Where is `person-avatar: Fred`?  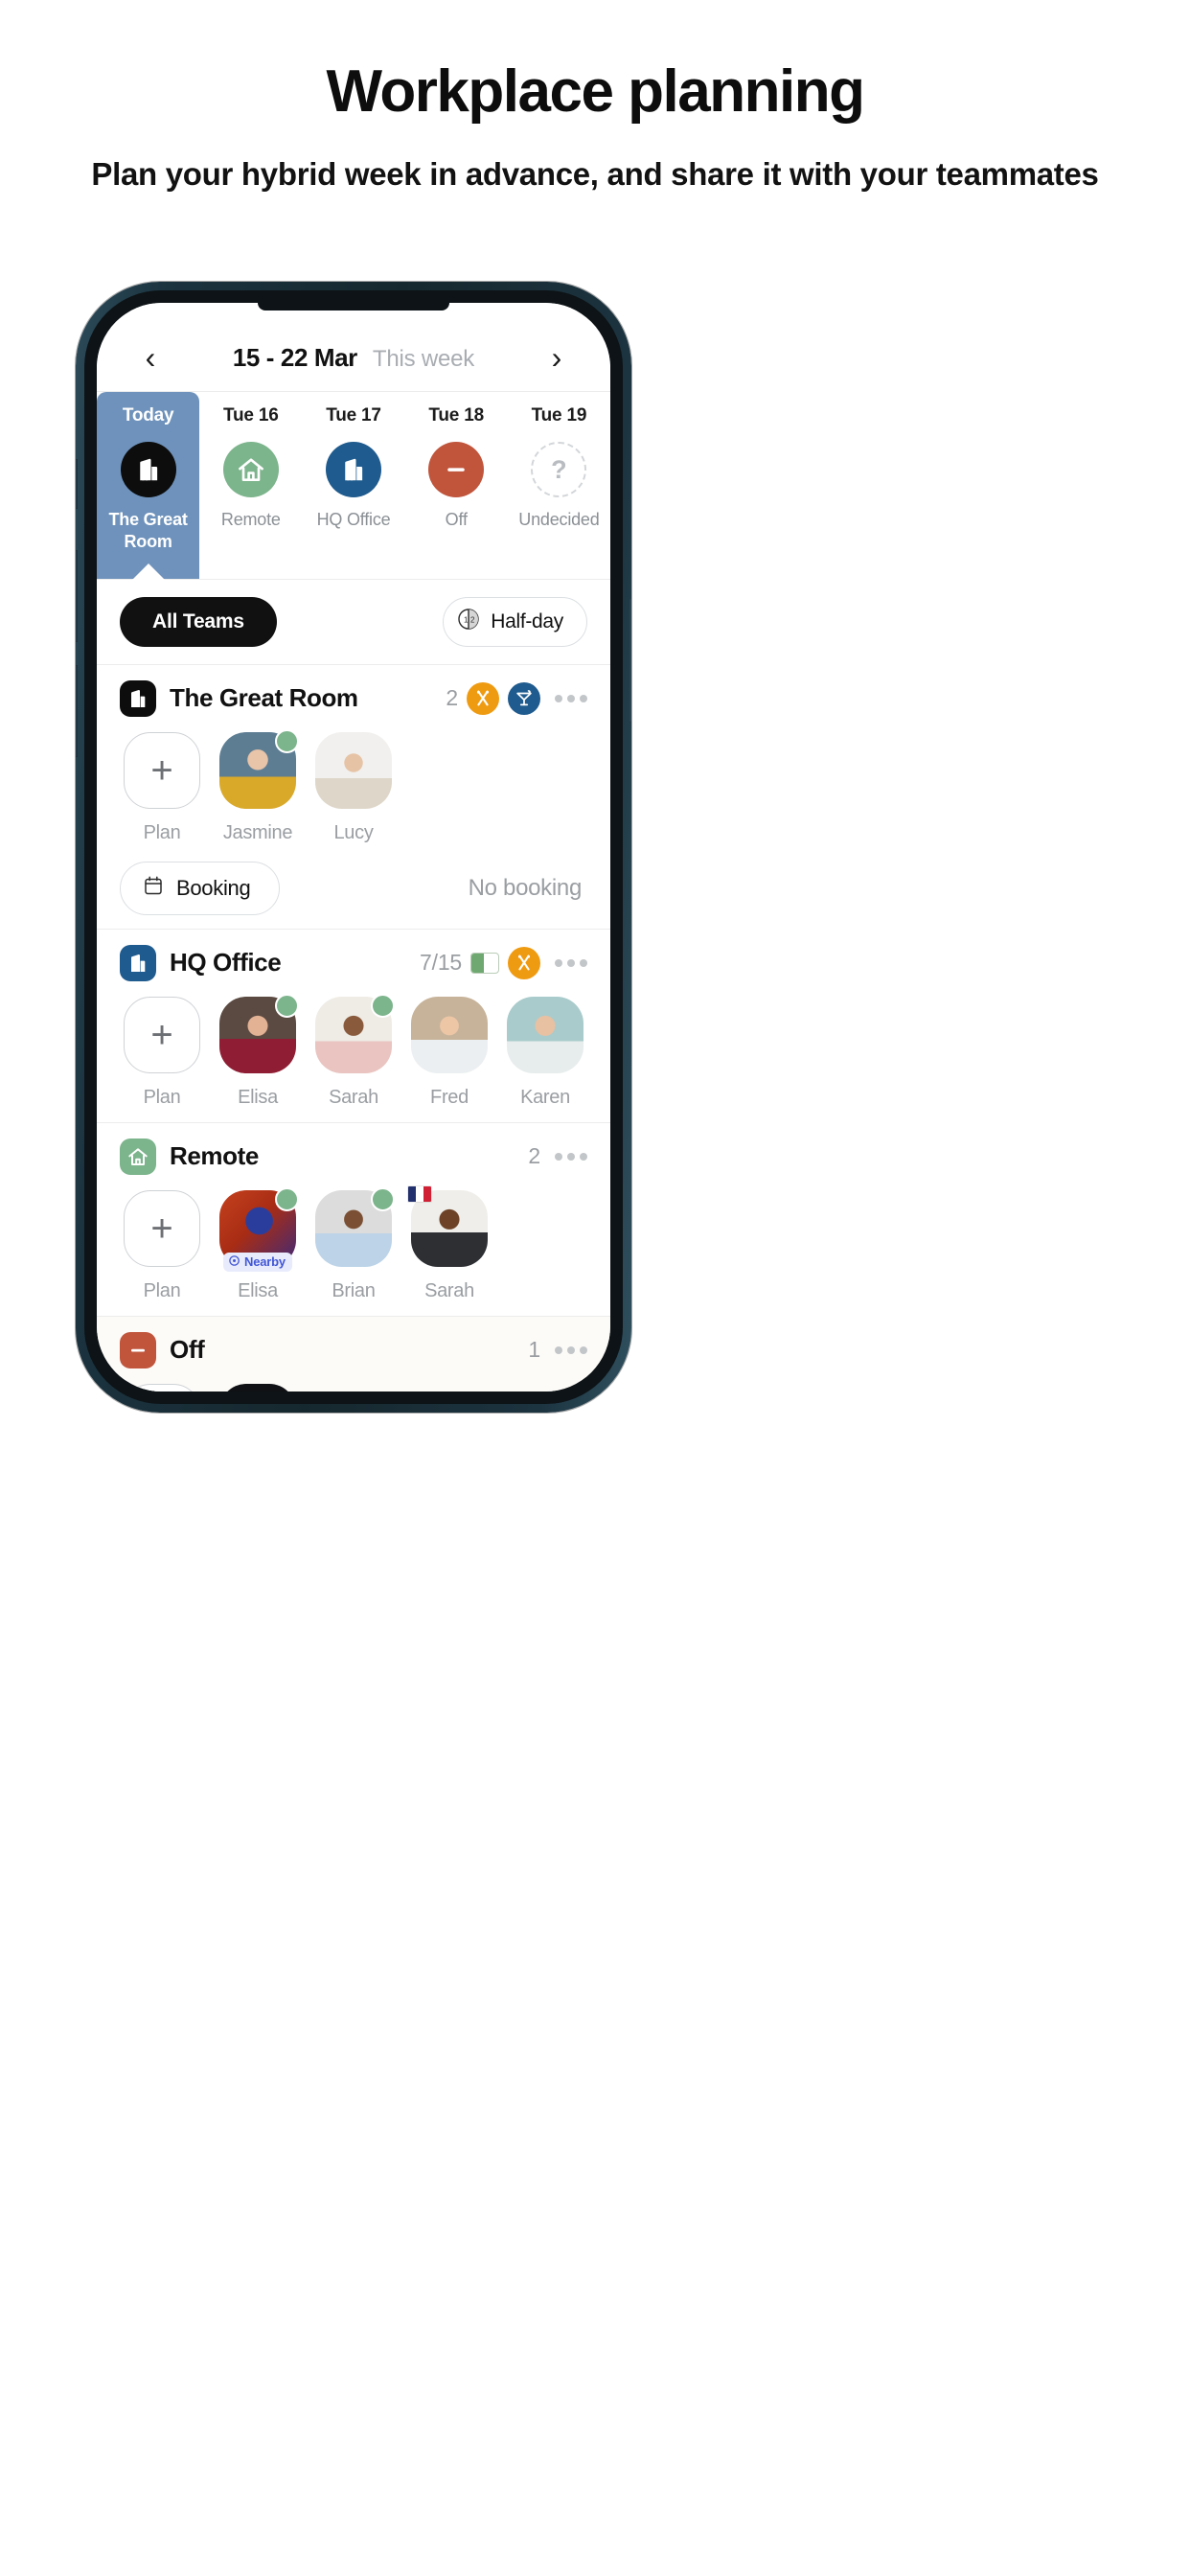 person-avatar: Fred is located at coordinates (450, 1052).